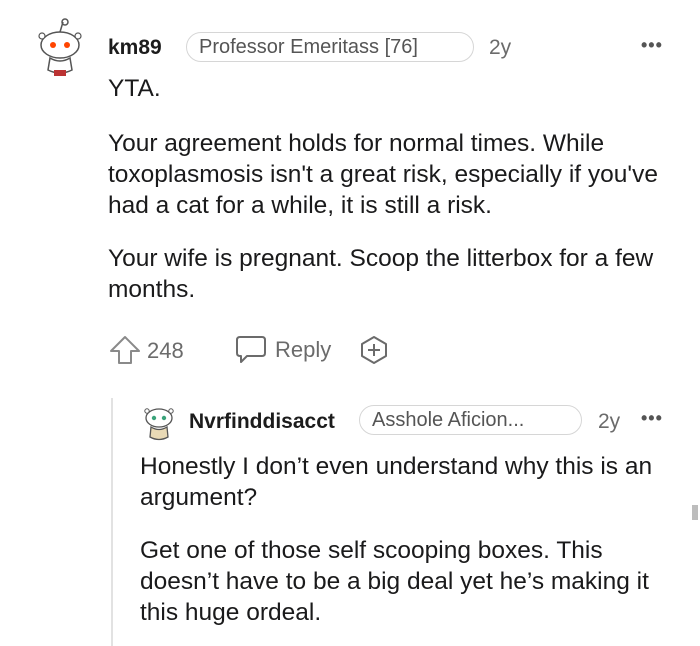  What do you see at coordinates (251, 349) in the screenshot?
I see `reply-bubble-icon` at bounding box center [251, 349].